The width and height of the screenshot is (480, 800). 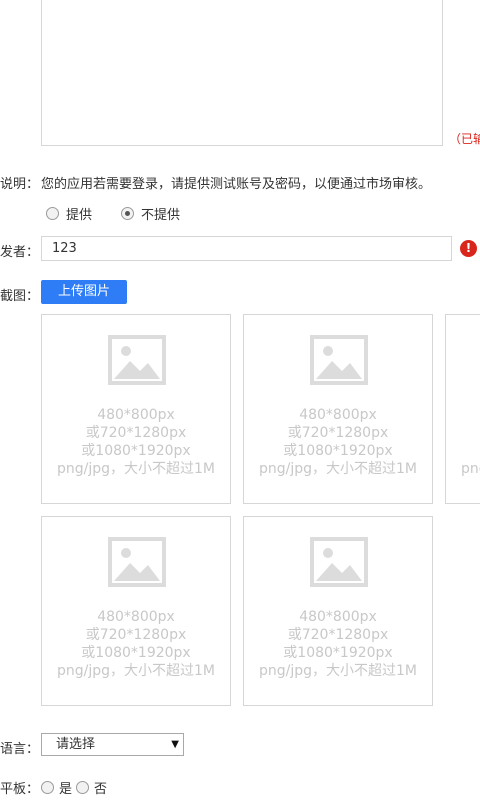 What do you see at coordinates (175, 744) in the screenshot?
I see `chevron-down-icon: ▼` at bounding box center [175, 744].